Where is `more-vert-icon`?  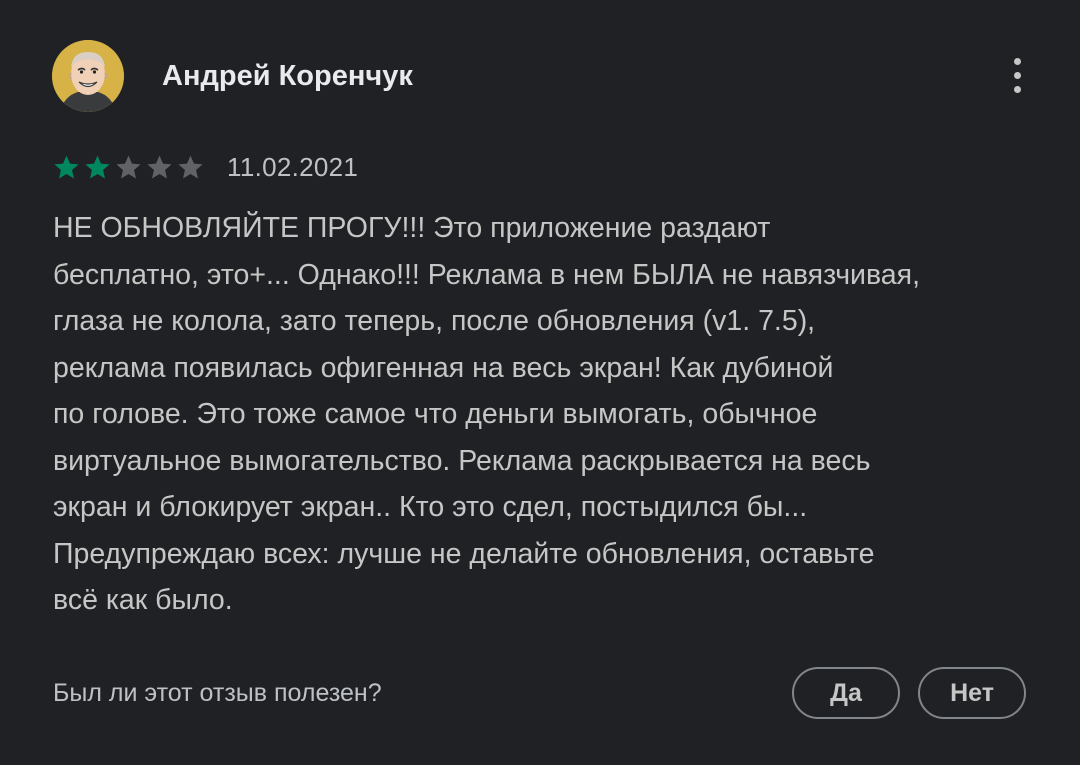 more-vert-icon is located at coordinates (1017, 75).